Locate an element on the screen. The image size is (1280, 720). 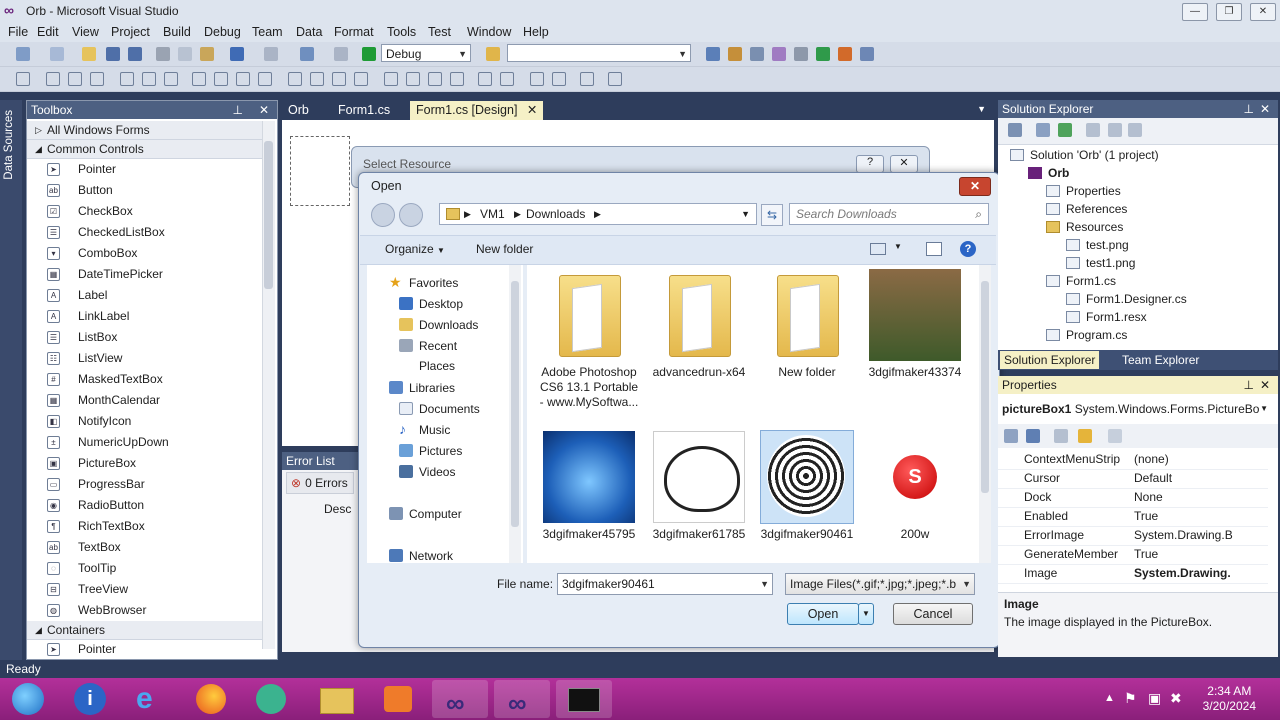
size-to-grid-icon is located at coordinates (265, 79).